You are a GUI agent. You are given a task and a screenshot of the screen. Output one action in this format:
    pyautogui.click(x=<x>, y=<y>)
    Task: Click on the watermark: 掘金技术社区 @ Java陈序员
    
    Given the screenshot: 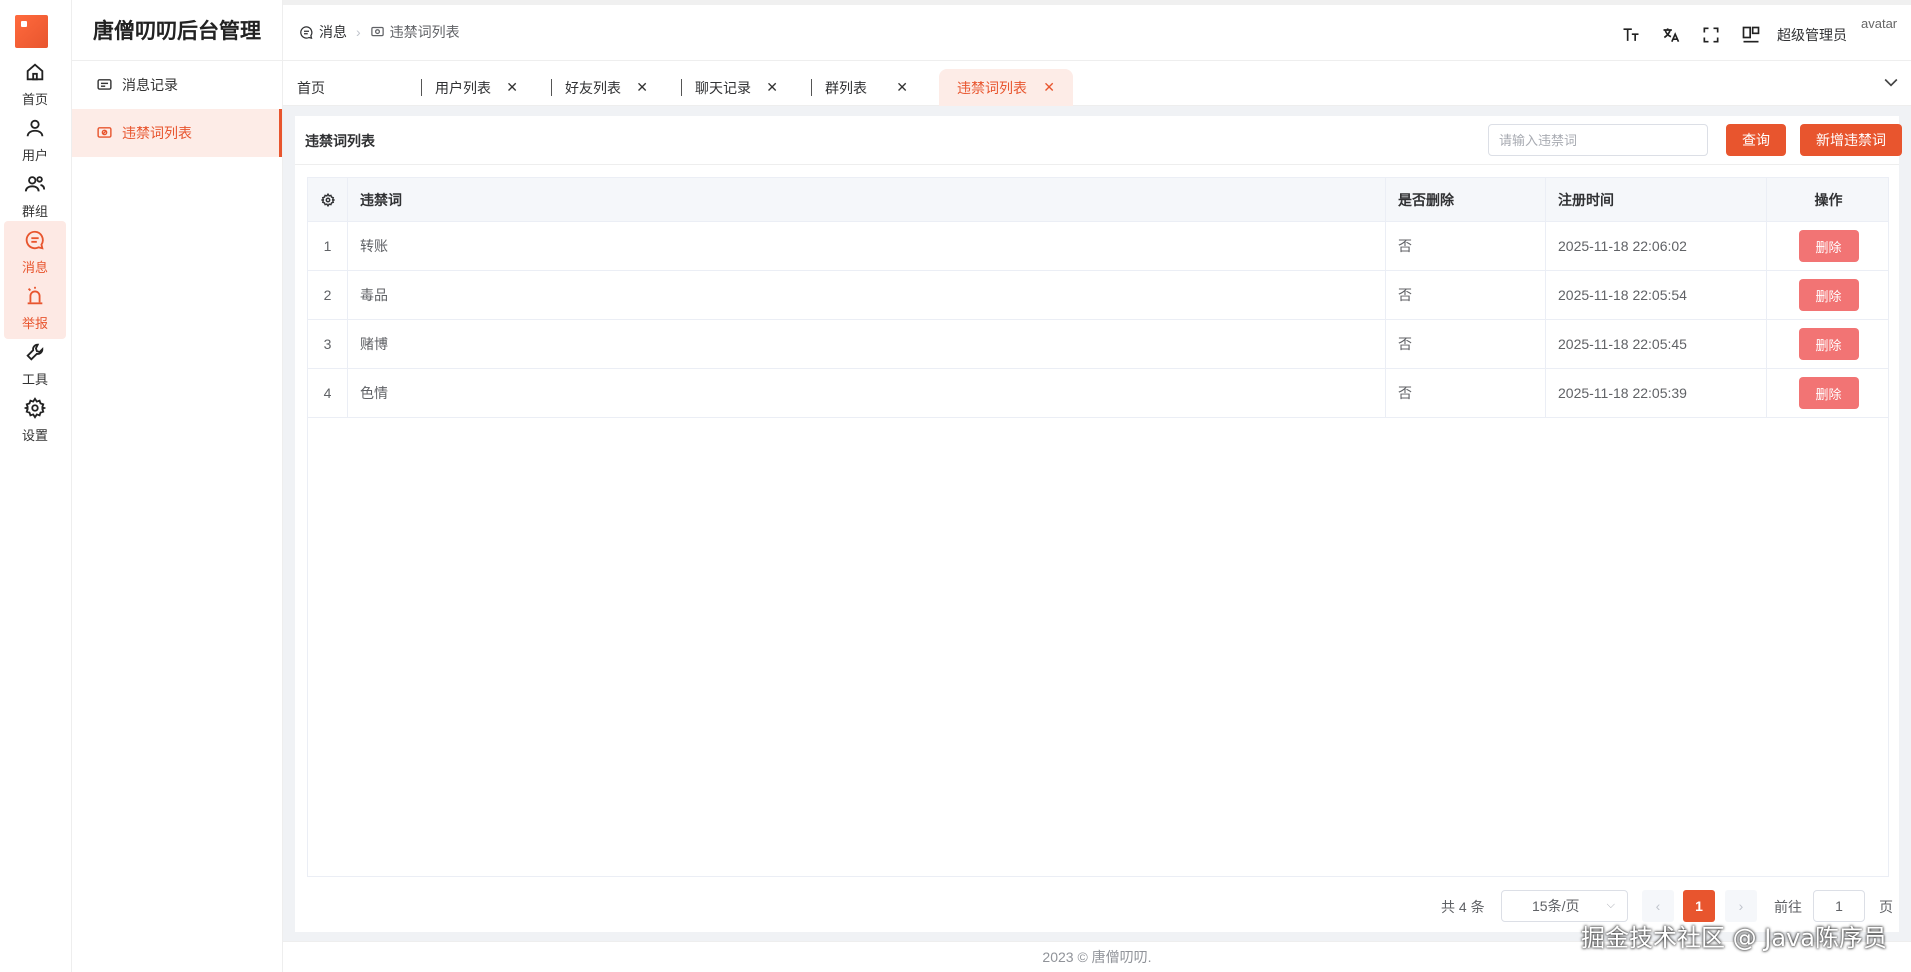 What is the action you would take?
    pyautogui.click(x=1734, y=938)
    